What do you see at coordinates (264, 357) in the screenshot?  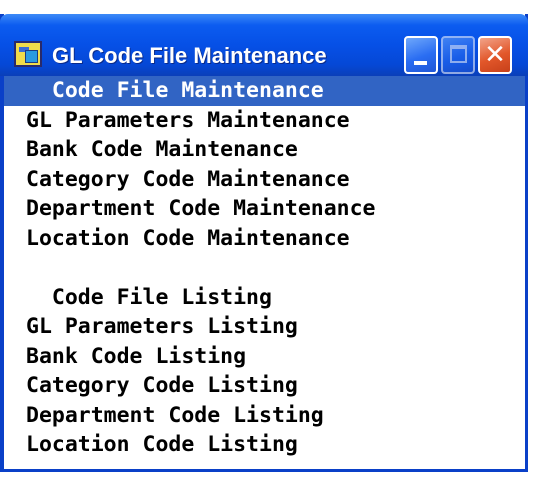 I see `menu-item-bank-code-listing: Bank Code Listing` at bounding box center [264, 357].